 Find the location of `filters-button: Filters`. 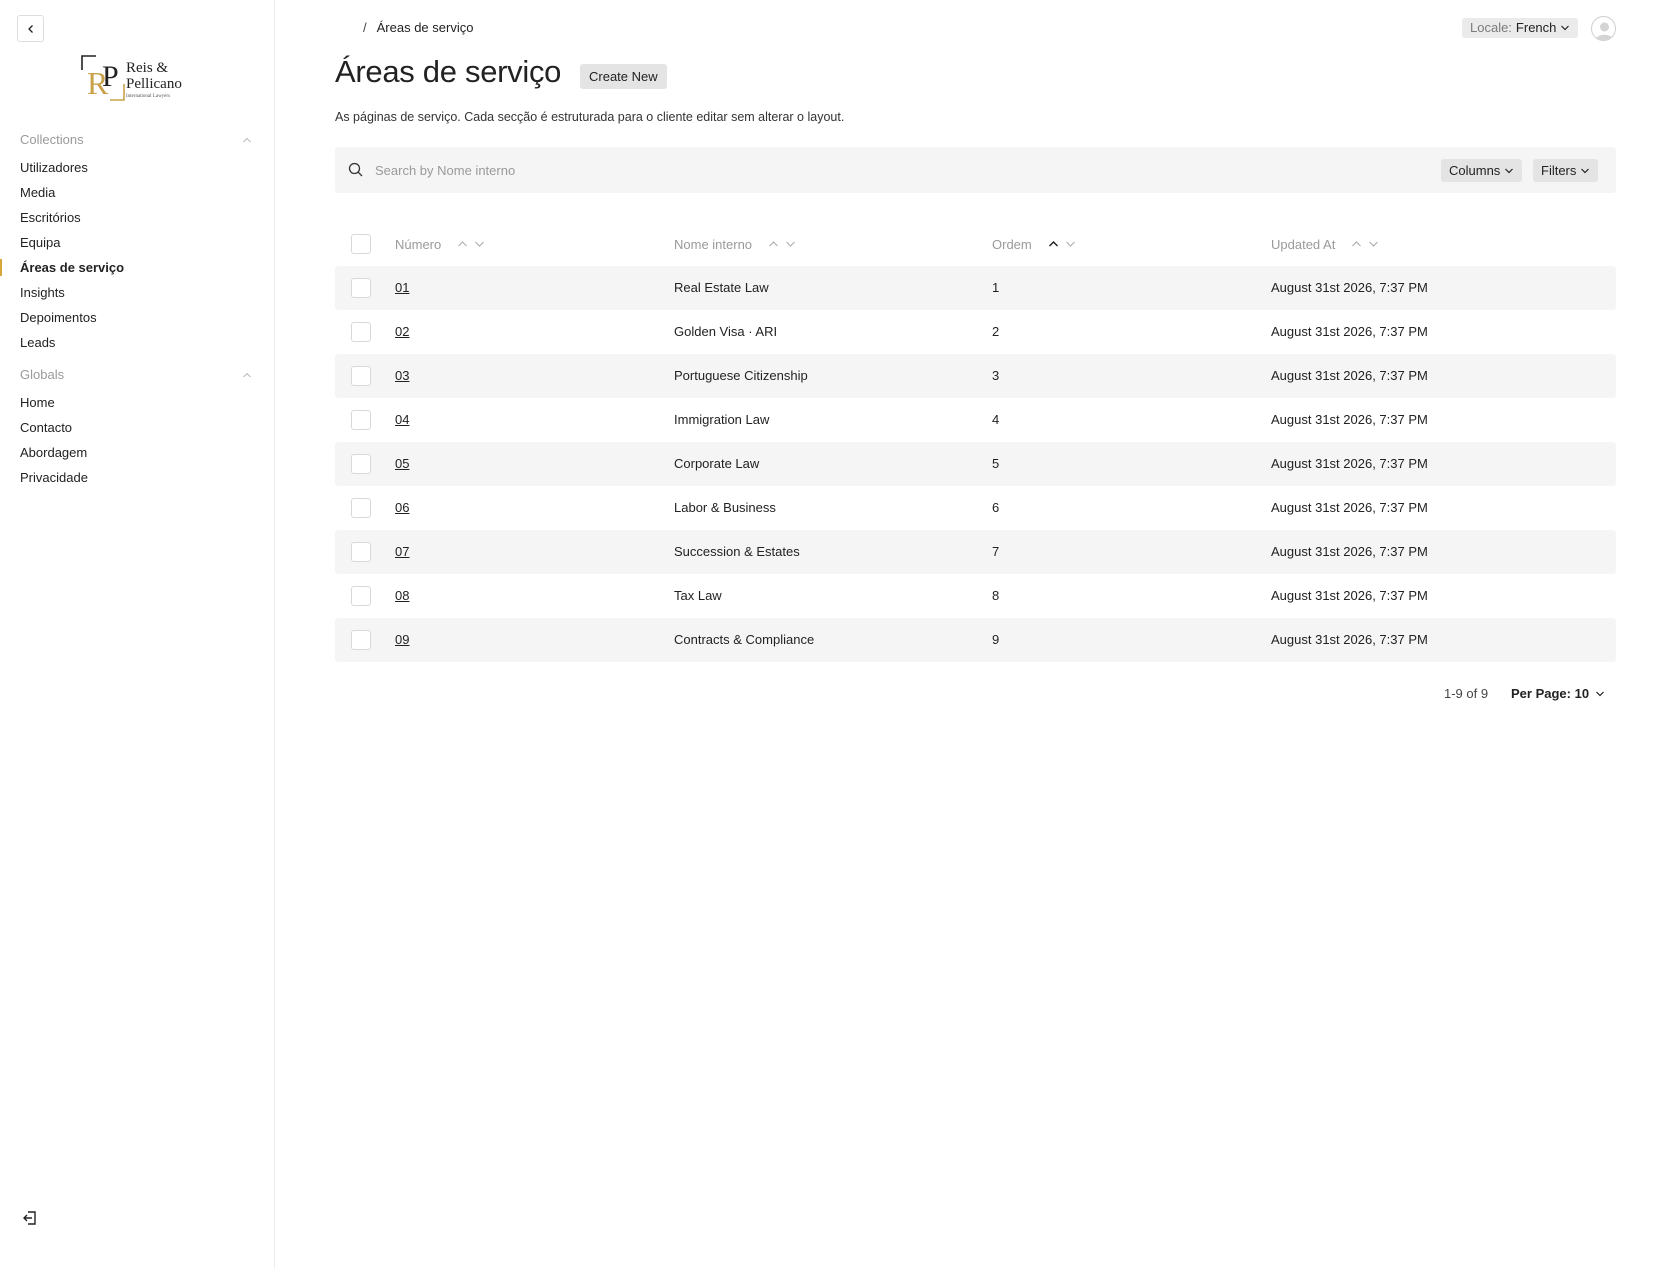

filters-button: Filters is located at coordinates (1566, 170).